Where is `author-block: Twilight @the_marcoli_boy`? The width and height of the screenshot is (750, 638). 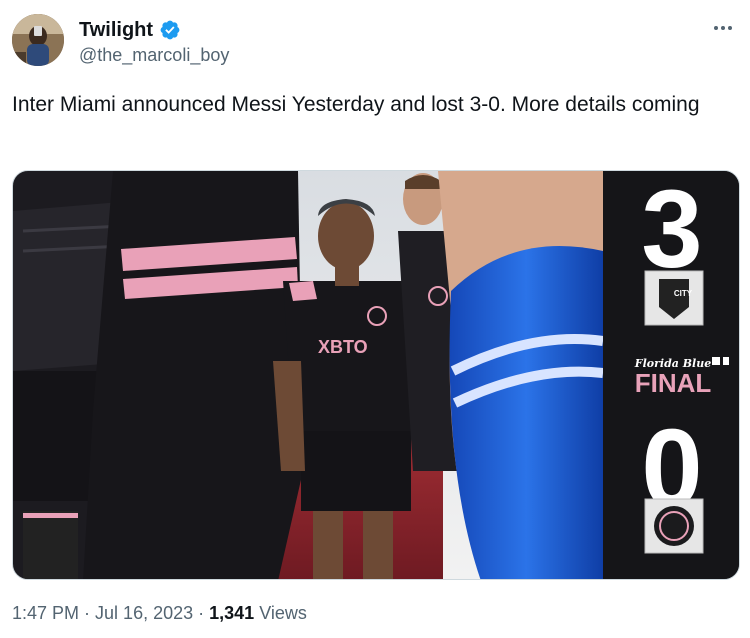 author-block: Twilight @the_marcoli_boy is located at coordinates (154, 42).